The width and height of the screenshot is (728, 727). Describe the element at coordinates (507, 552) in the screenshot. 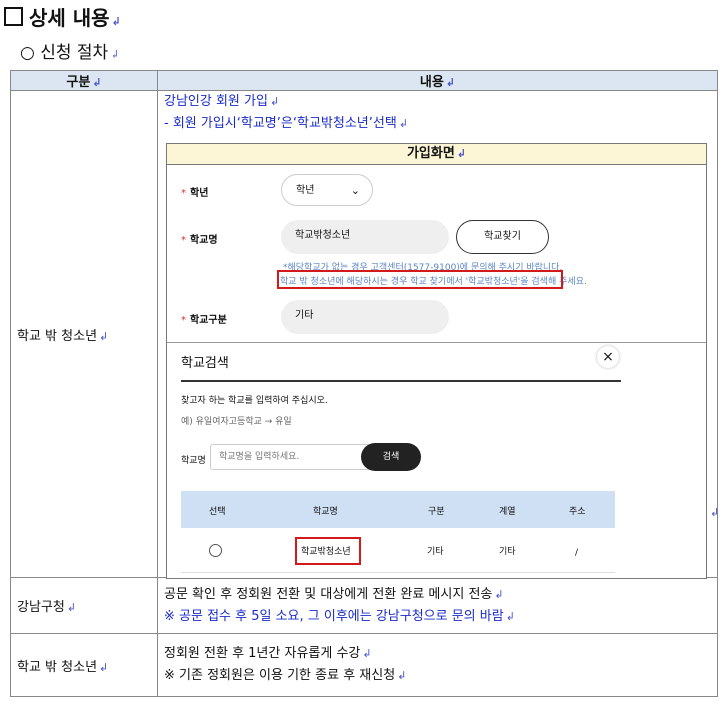

I see `row-track: 기타` at that location.